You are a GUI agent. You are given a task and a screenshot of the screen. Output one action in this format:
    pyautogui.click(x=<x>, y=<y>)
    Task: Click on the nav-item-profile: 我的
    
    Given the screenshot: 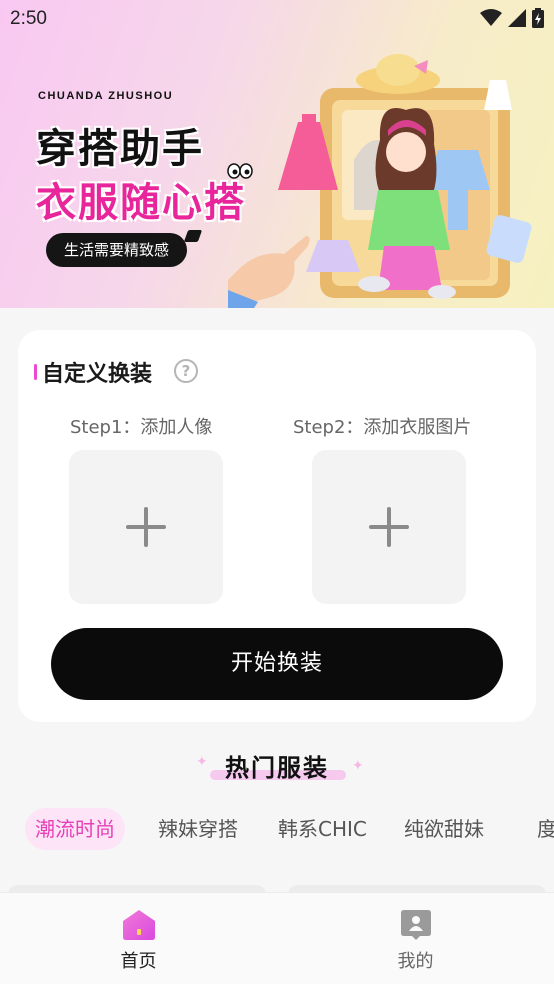 What is the action you would take?
    pyautogui.click(x=415, y=938)
    